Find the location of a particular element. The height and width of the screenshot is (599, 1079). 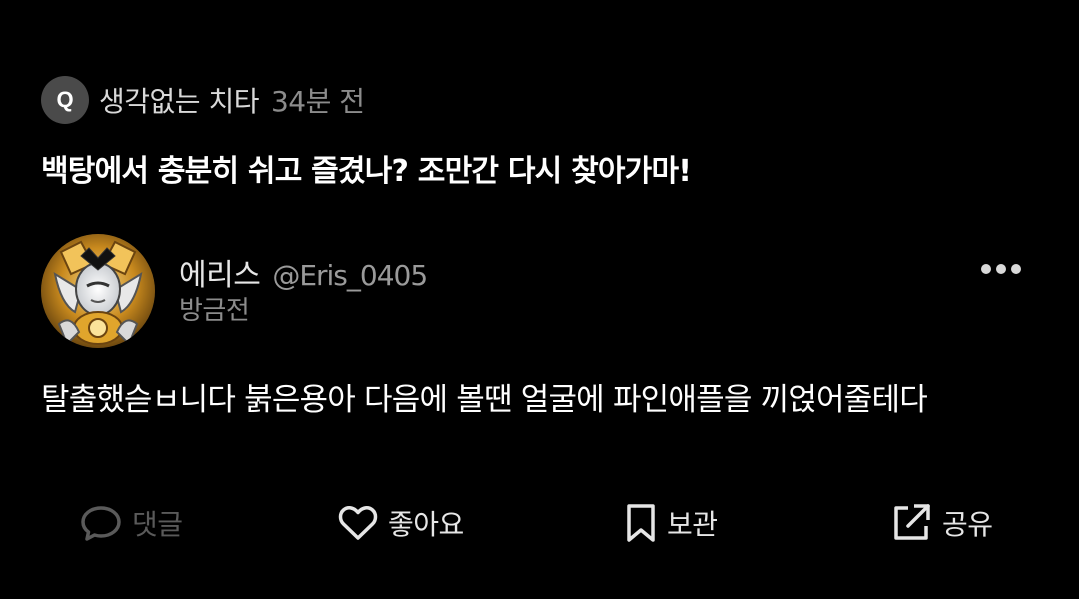

question-author: 생각없는 치타 is located at coordinates (179, 100).